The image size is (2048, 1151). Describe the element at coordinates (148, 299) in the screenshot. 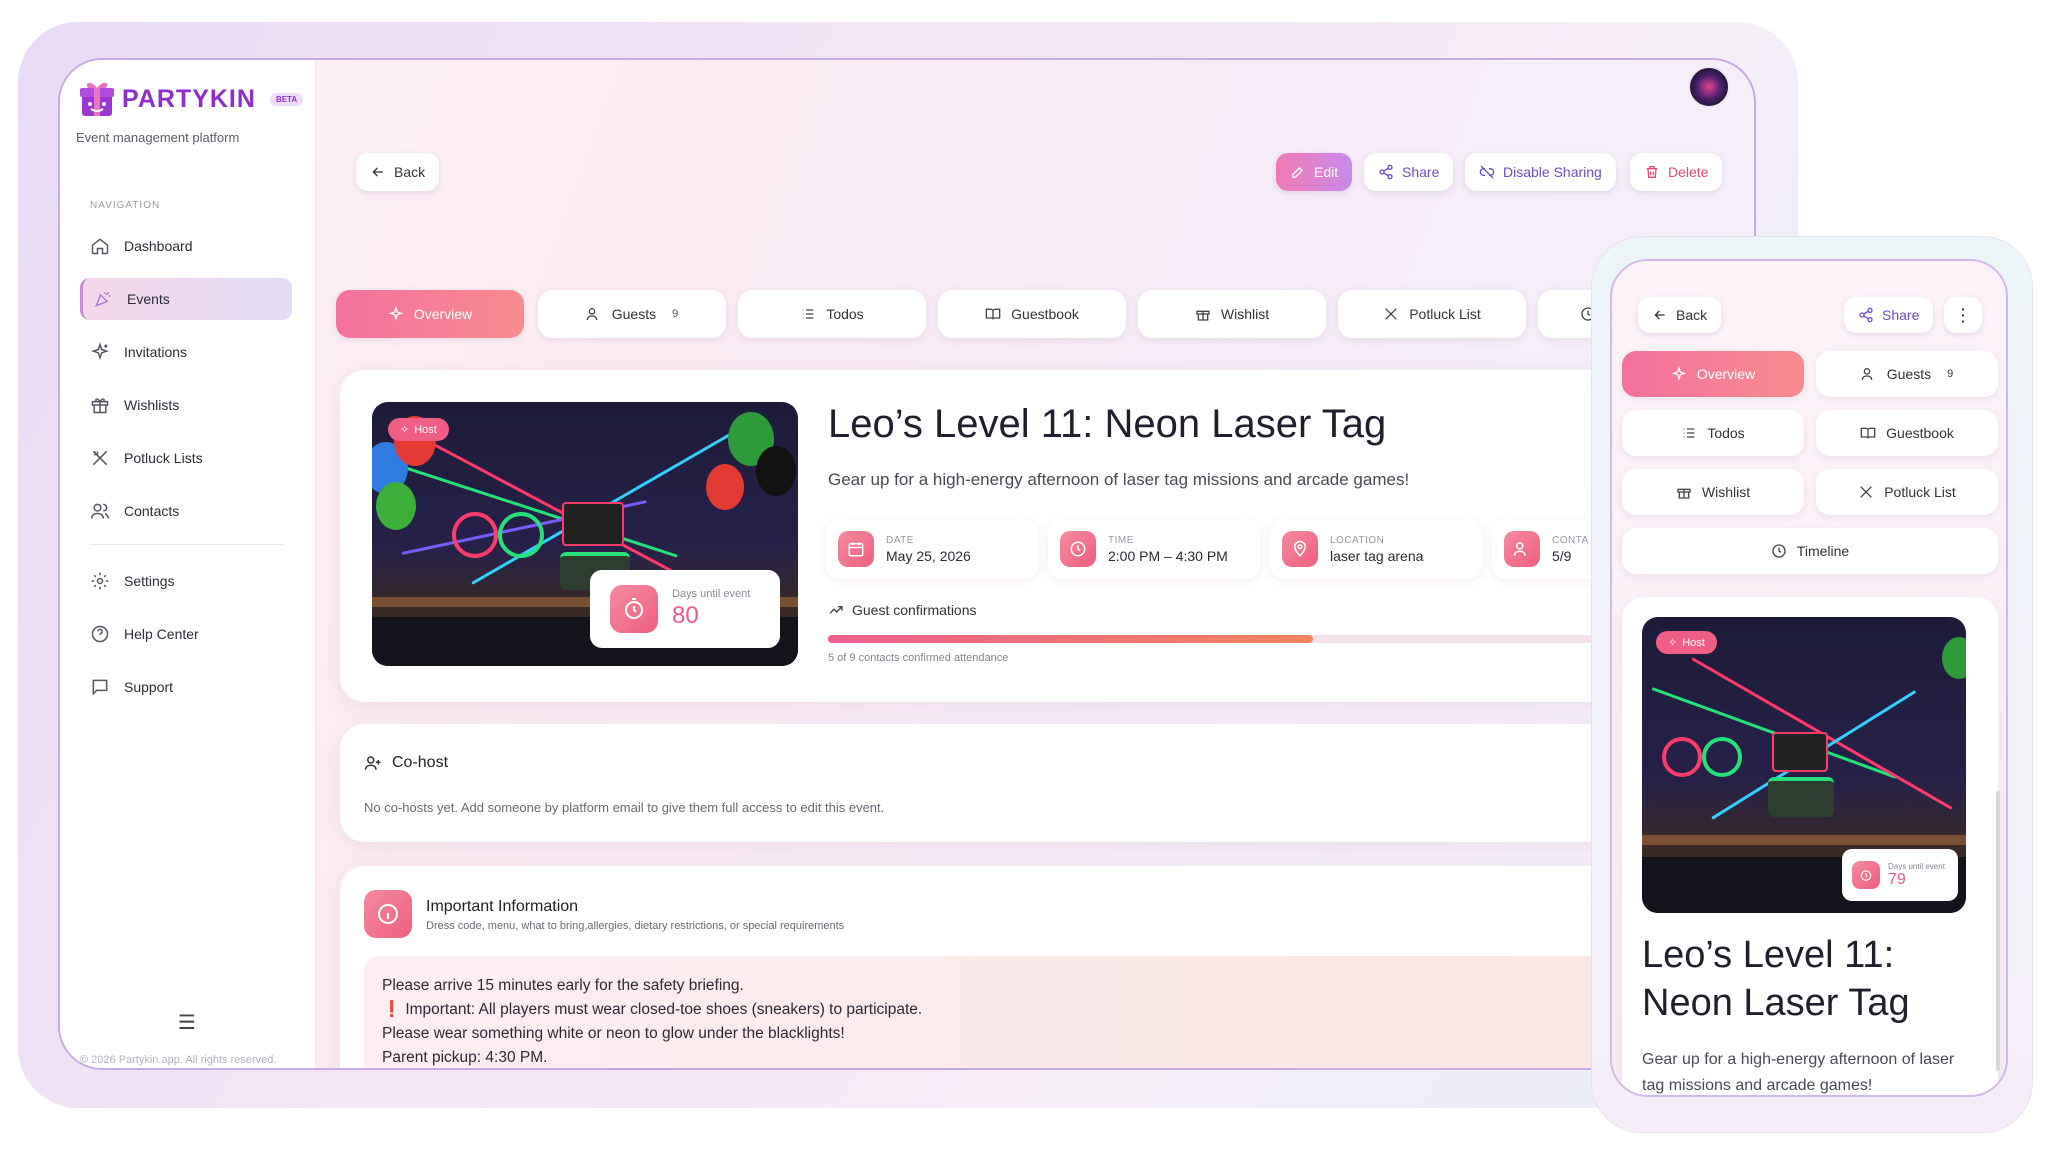

I see `sidebar-item-label: Events` at that location.